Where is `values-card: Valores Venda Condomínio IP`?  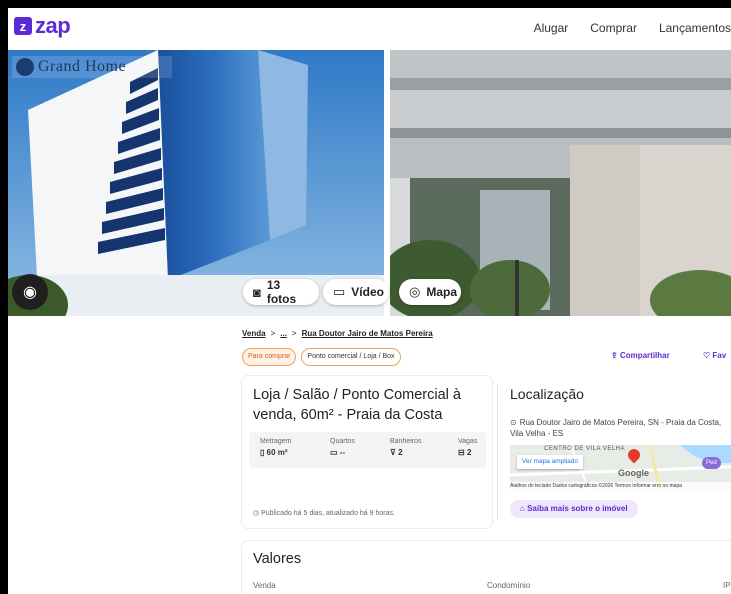
values-card: Valores Venda Condomínio IP is located at coordinates (486, 567).